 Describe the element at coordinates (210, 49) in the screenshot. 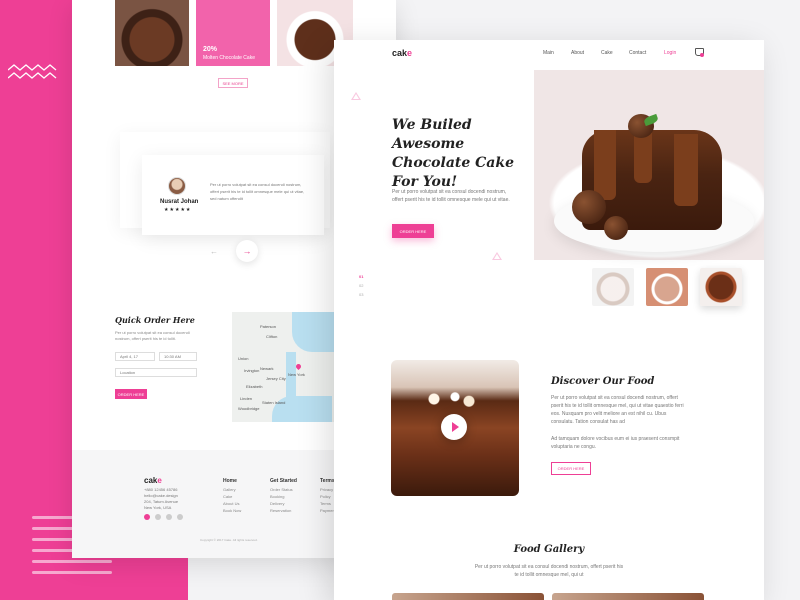

I see `featured-percent: 20%` at that location.